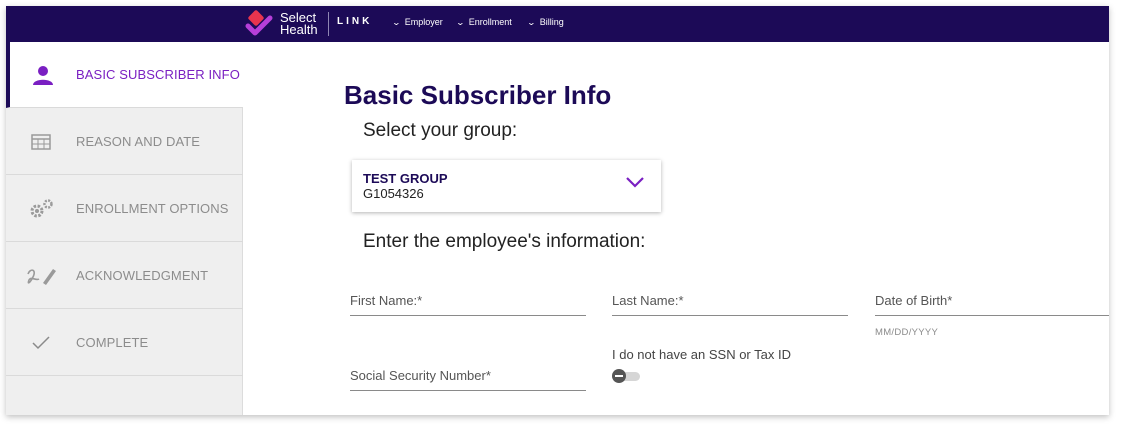 This screenshot has width=1122, height=428. I want to click on group-id: G1054326, so click(393, 193).